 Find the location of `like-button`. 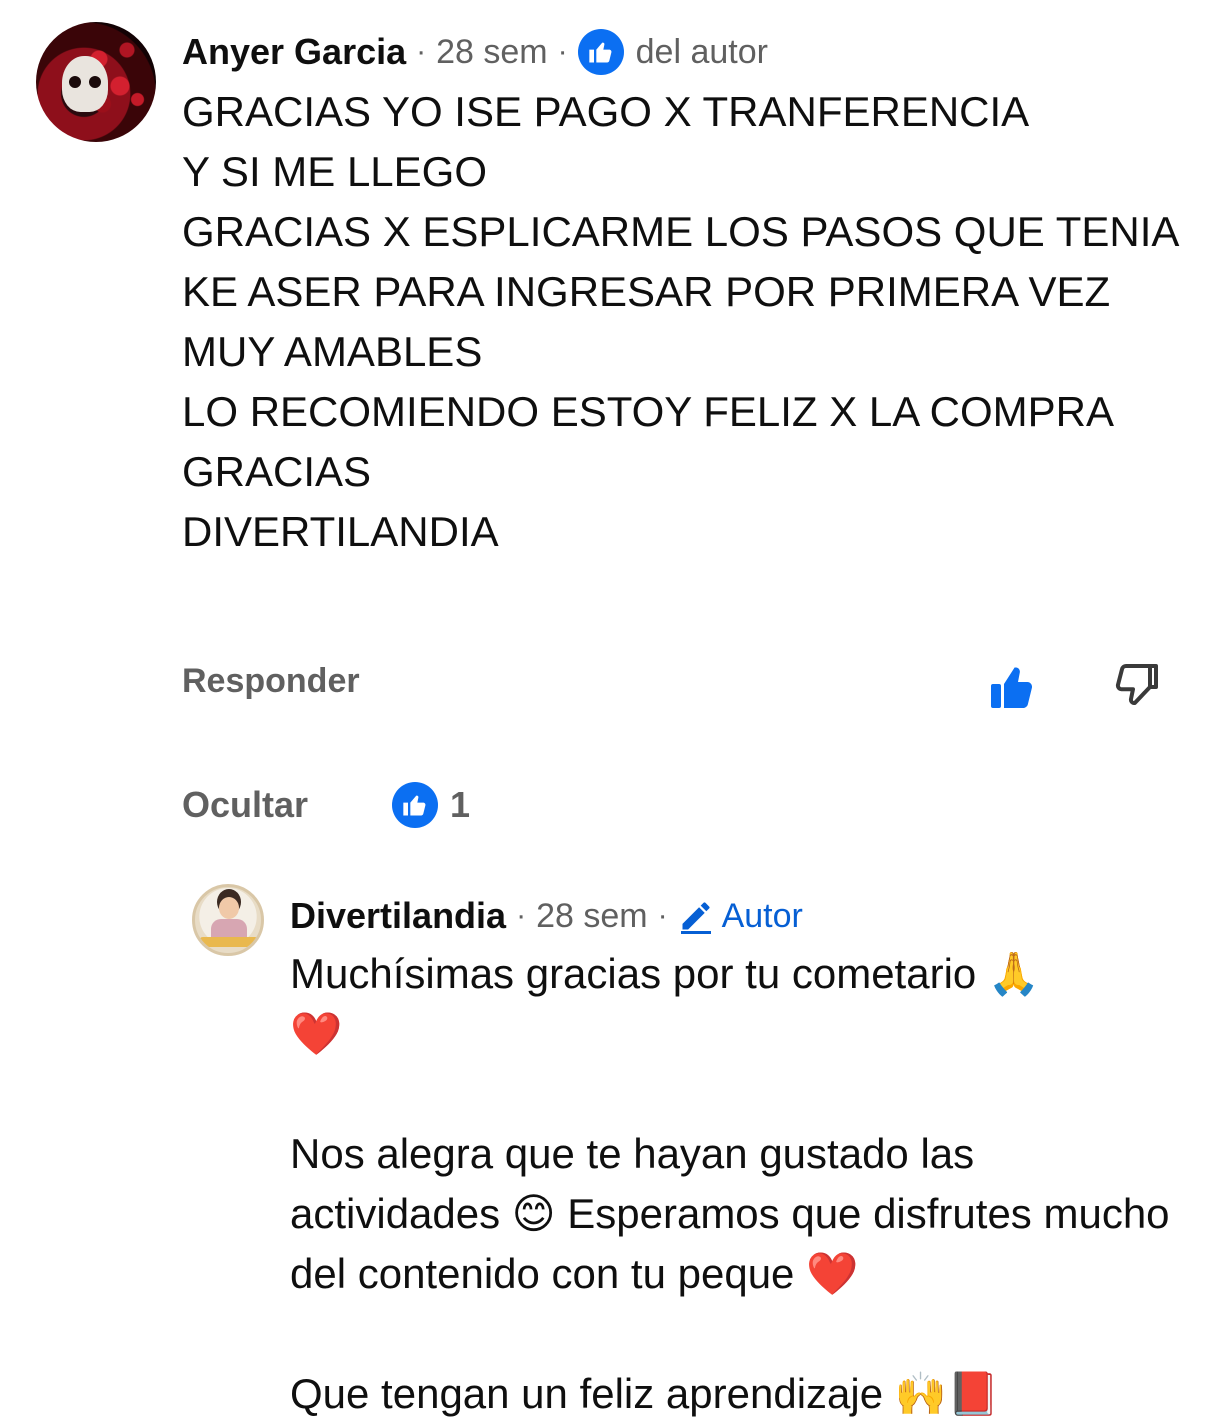

like-button is located at coordinates (1014, 686).